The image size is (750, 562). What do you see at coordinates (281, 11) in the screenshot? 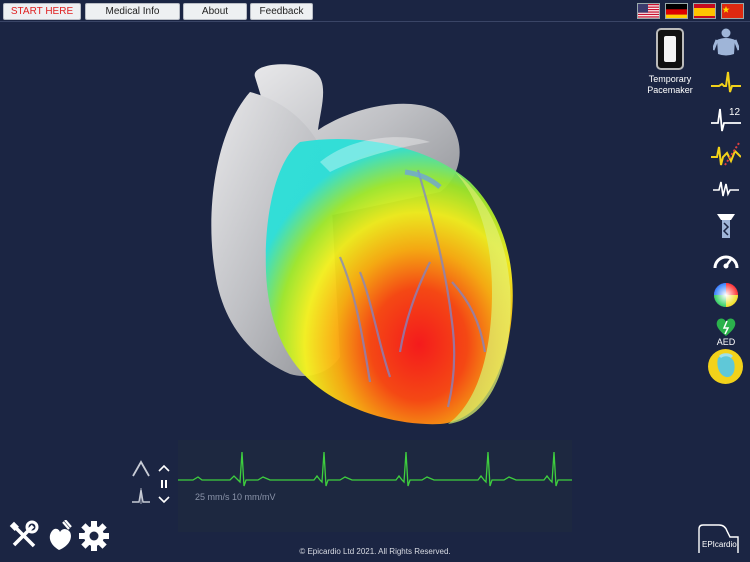
I see `feedback-tab: Feedback` at bounding box center [281, 11].